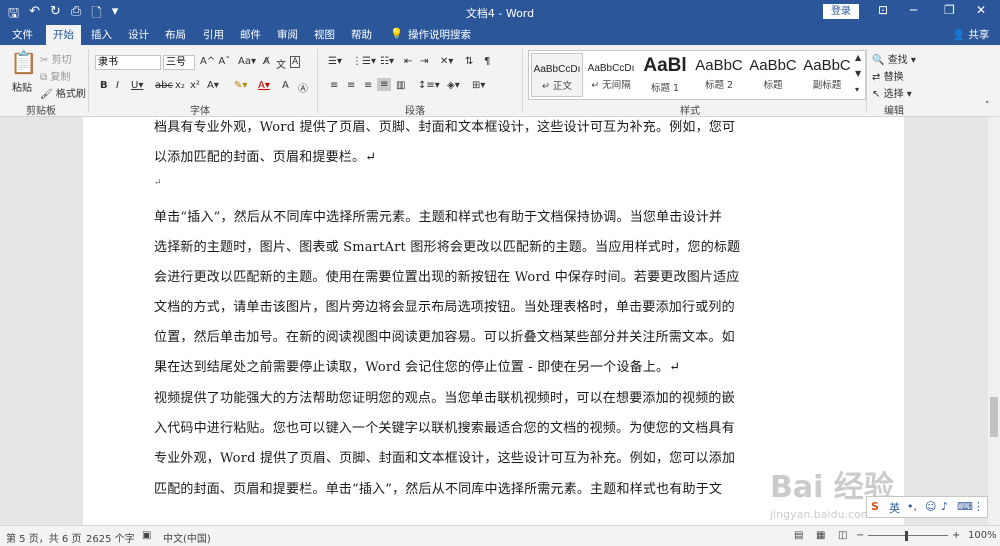 The width and height of the screenshot is (1000, 546). What do you see at coordinates (110, 537) in the screenshot?
I see `word-count: 2625 个字` at bounding box center [110, 537].